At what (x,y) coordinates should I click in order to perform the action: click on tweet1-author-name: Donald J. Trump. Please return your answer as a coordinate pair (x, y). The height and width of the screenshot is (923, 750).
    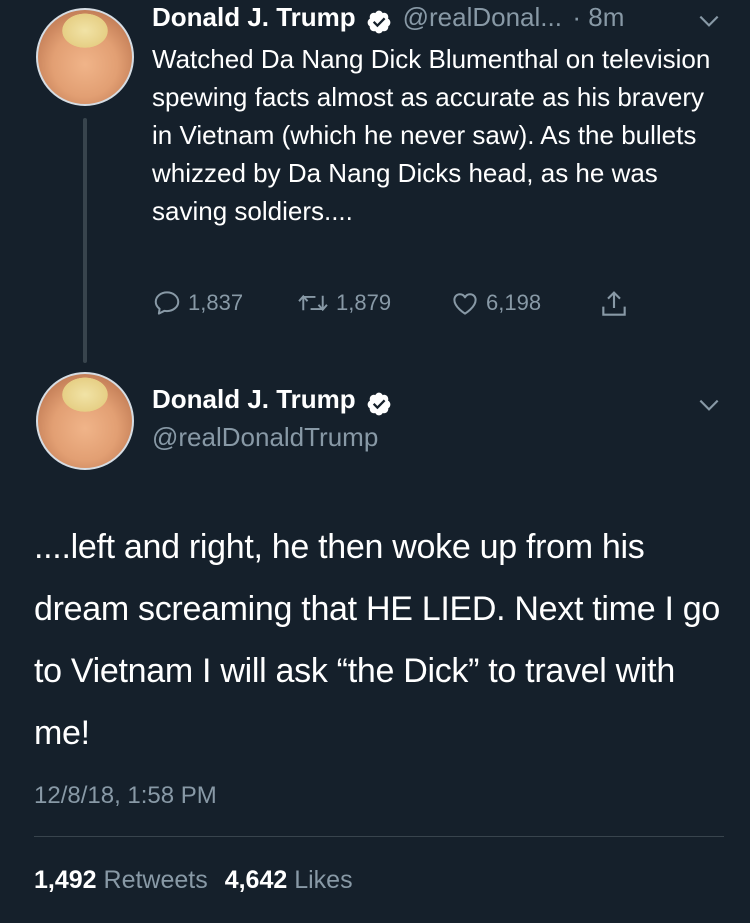
    Looking at the image, I should click on (254, 17).